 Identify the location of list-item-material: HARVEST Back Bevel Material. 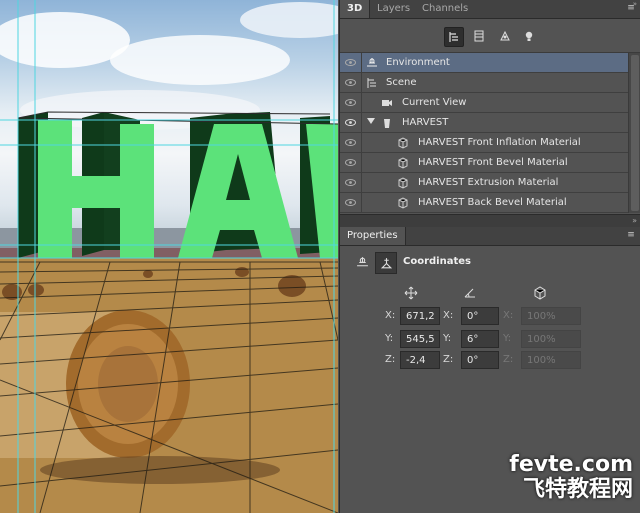
(484, 203).